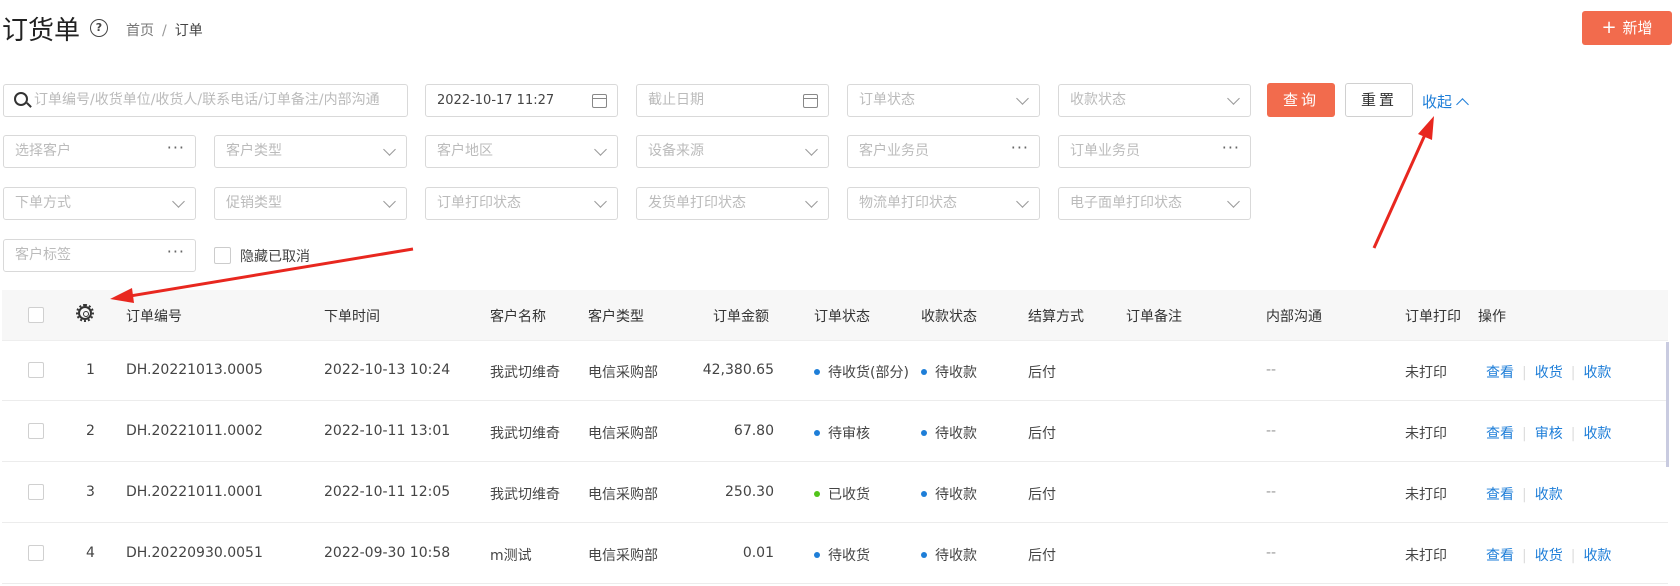 This screenshot has width=1680, height=586. Describe the element at coordinates (1403, 182) in the screenshot. I see `arrow-to-collapse-icon` at that location.